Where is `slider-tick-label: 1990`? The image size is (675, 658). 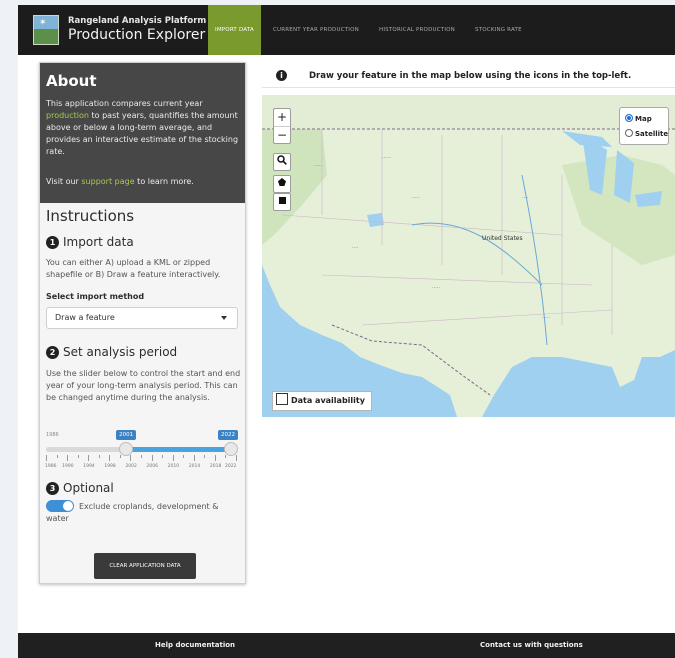
slider-tick-label: 1990 is located at coordinates (68, 466).